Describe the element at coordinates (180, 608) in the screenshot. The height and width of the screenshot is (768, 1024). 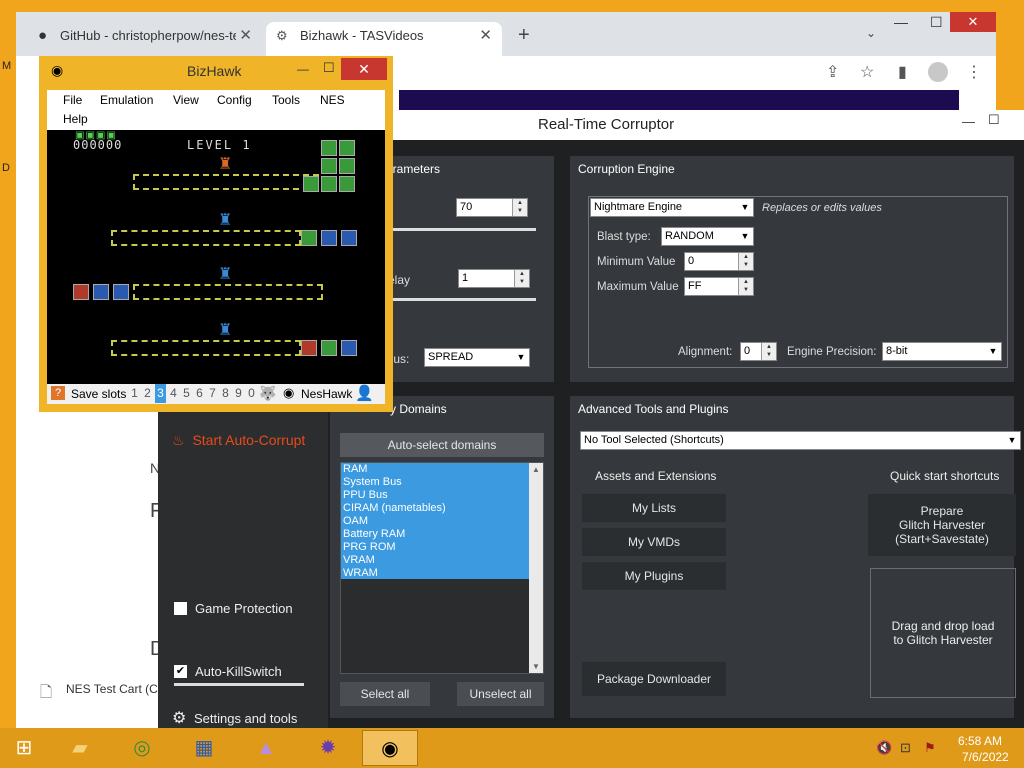
I see `game-protection-checkbox` at that location.